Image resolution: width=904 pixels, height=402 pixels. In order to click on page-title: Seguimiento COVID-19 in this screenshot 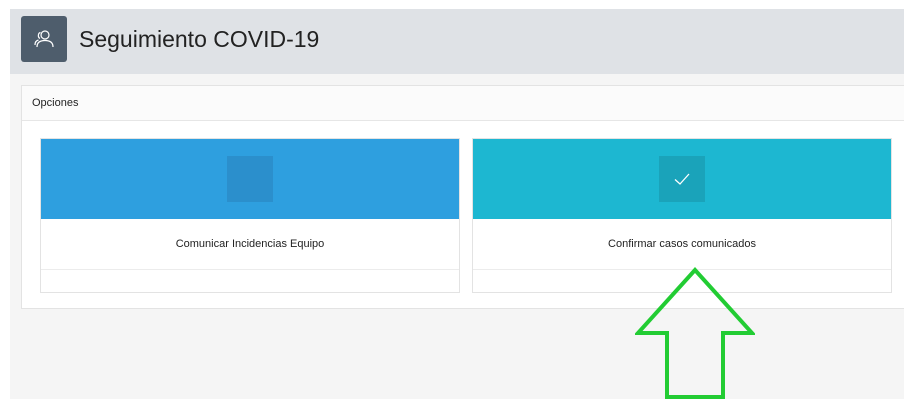, I will do `click(199, 39)`.